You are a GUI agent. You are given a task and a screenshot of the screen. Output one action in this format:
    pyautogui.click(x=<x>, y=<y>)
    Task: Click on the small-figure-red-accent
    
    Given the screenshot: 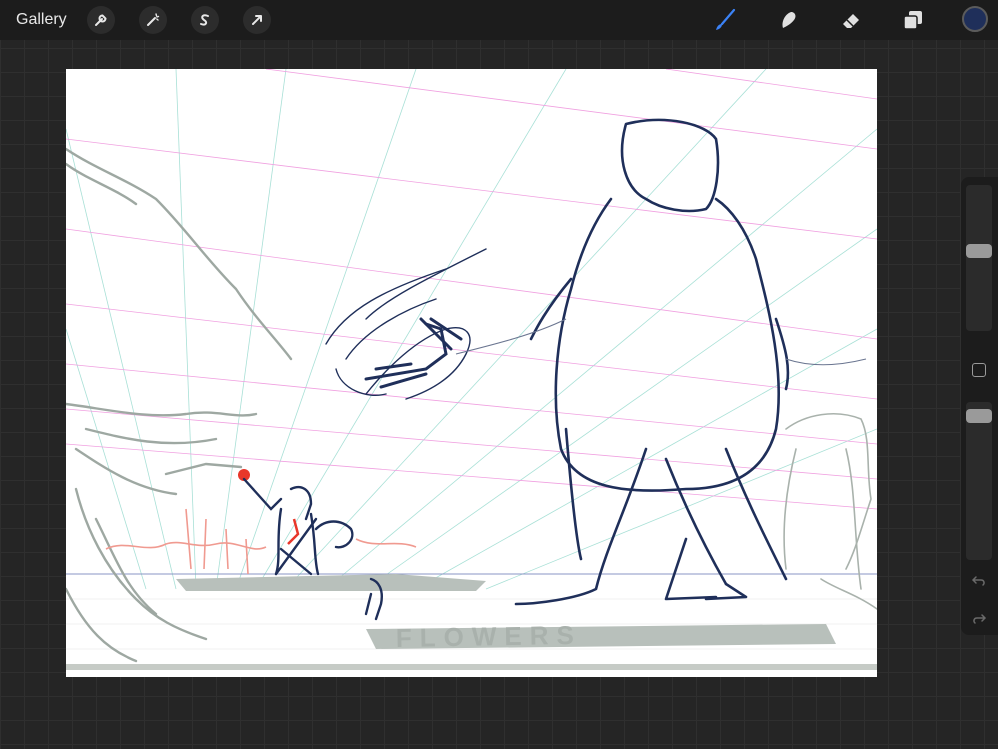 What is the action you would take?
    pyautogui.click(x=293, y=531)
    